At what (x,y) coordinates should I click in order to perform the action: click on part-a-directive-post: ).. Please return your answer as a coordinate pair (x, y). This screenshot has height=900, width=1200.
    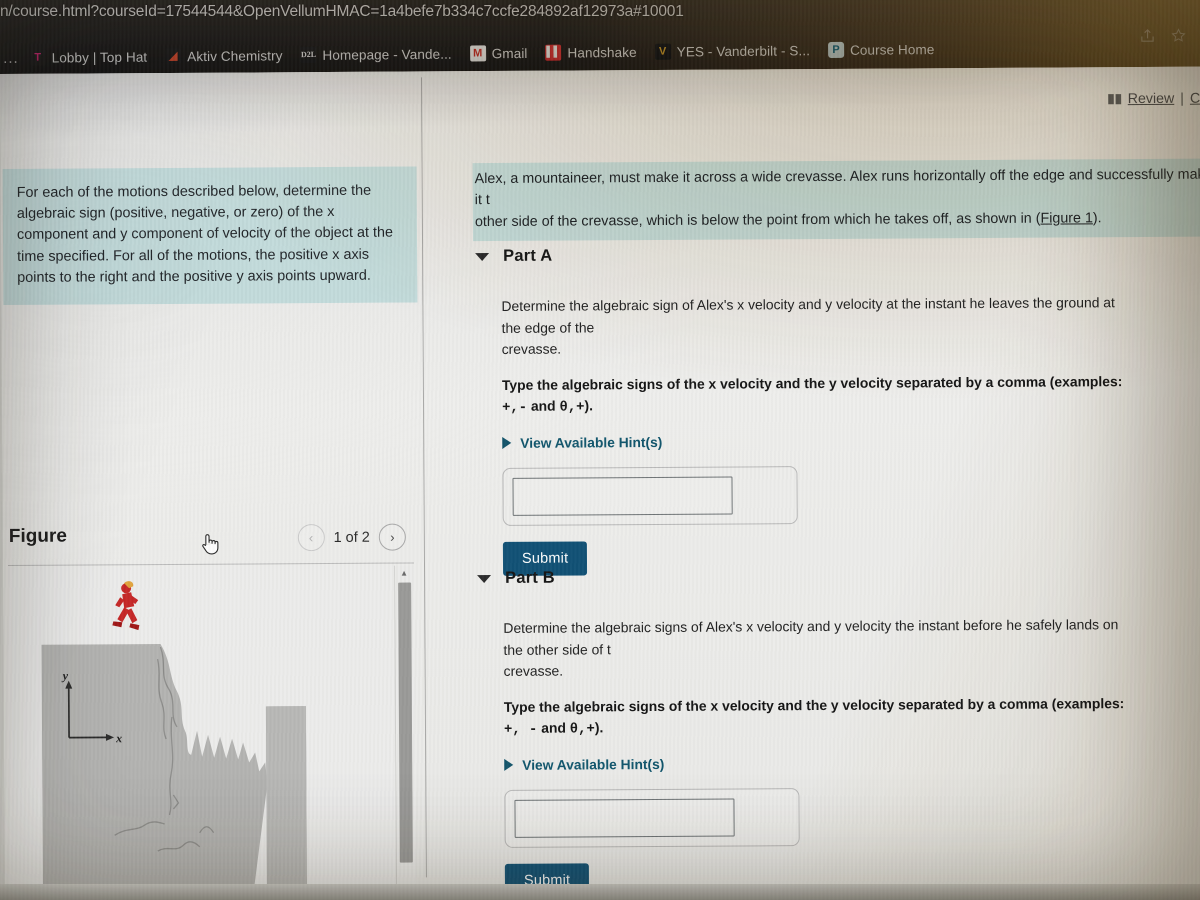
    Looking at the image, I should click on (589, 405).